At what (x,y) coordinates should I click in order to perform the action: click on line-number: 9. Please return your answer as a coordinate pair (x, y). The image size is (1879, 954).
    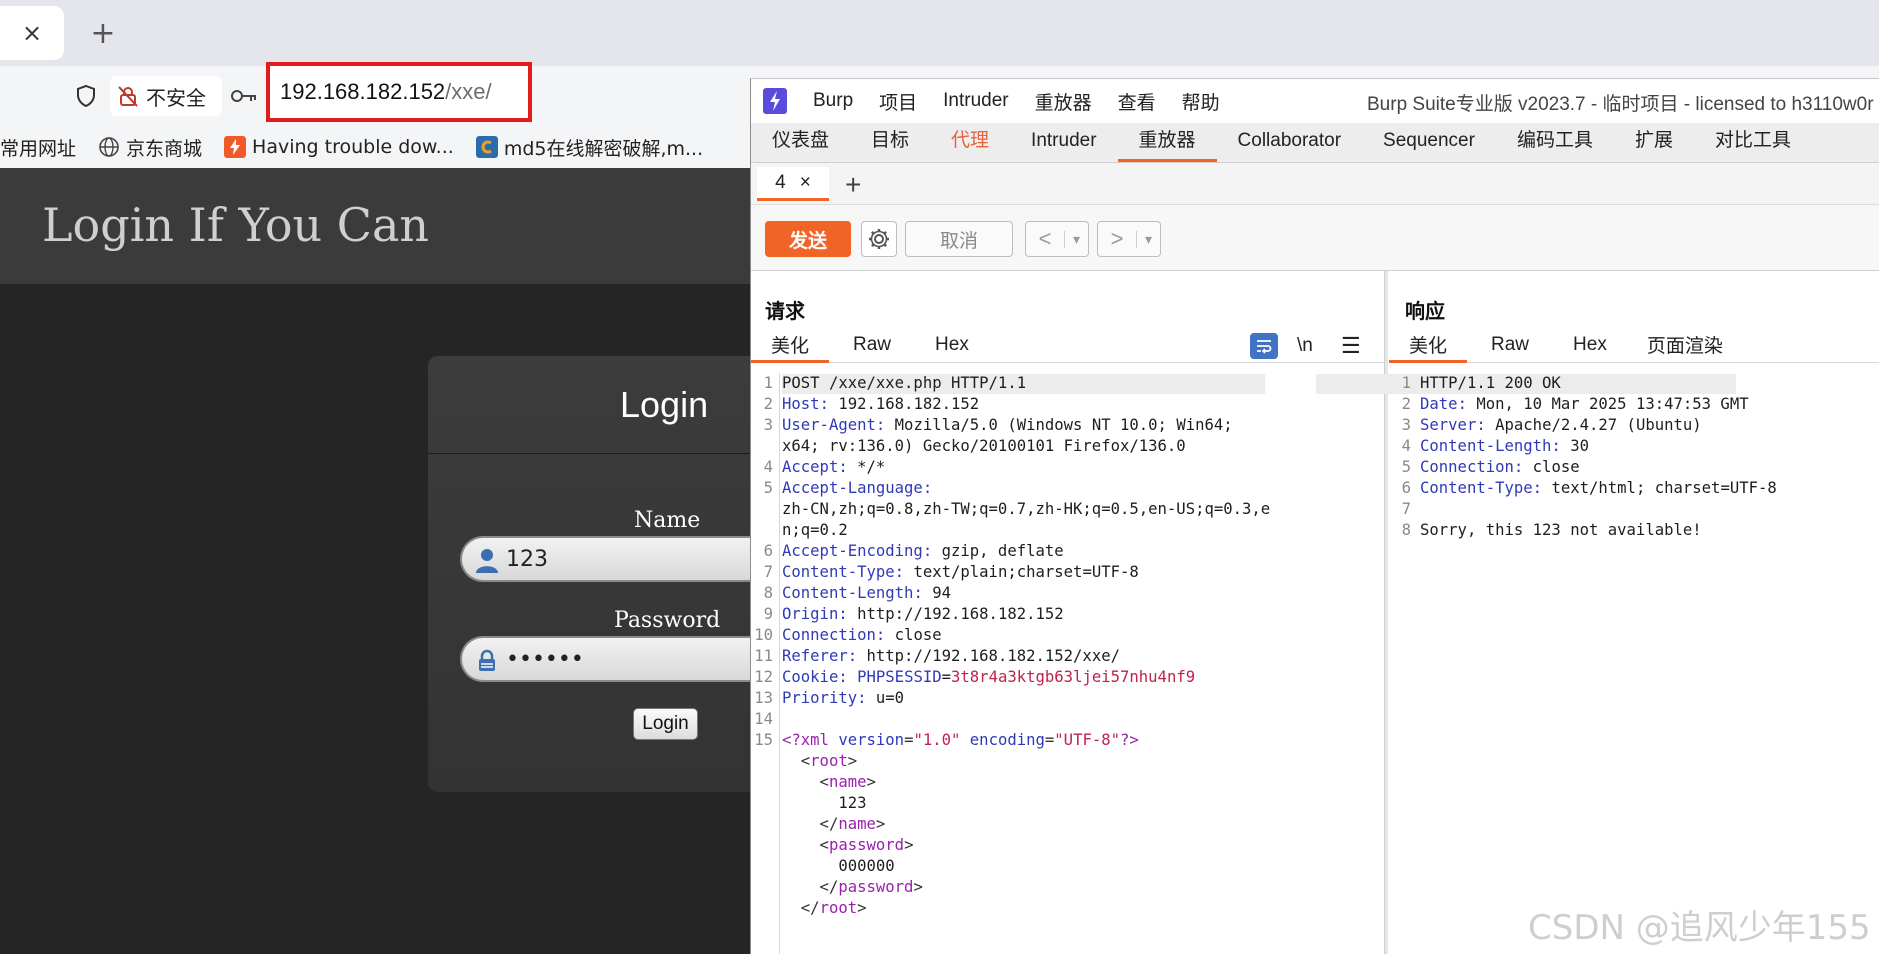
    Looking at the image, I should click on (768, 614).